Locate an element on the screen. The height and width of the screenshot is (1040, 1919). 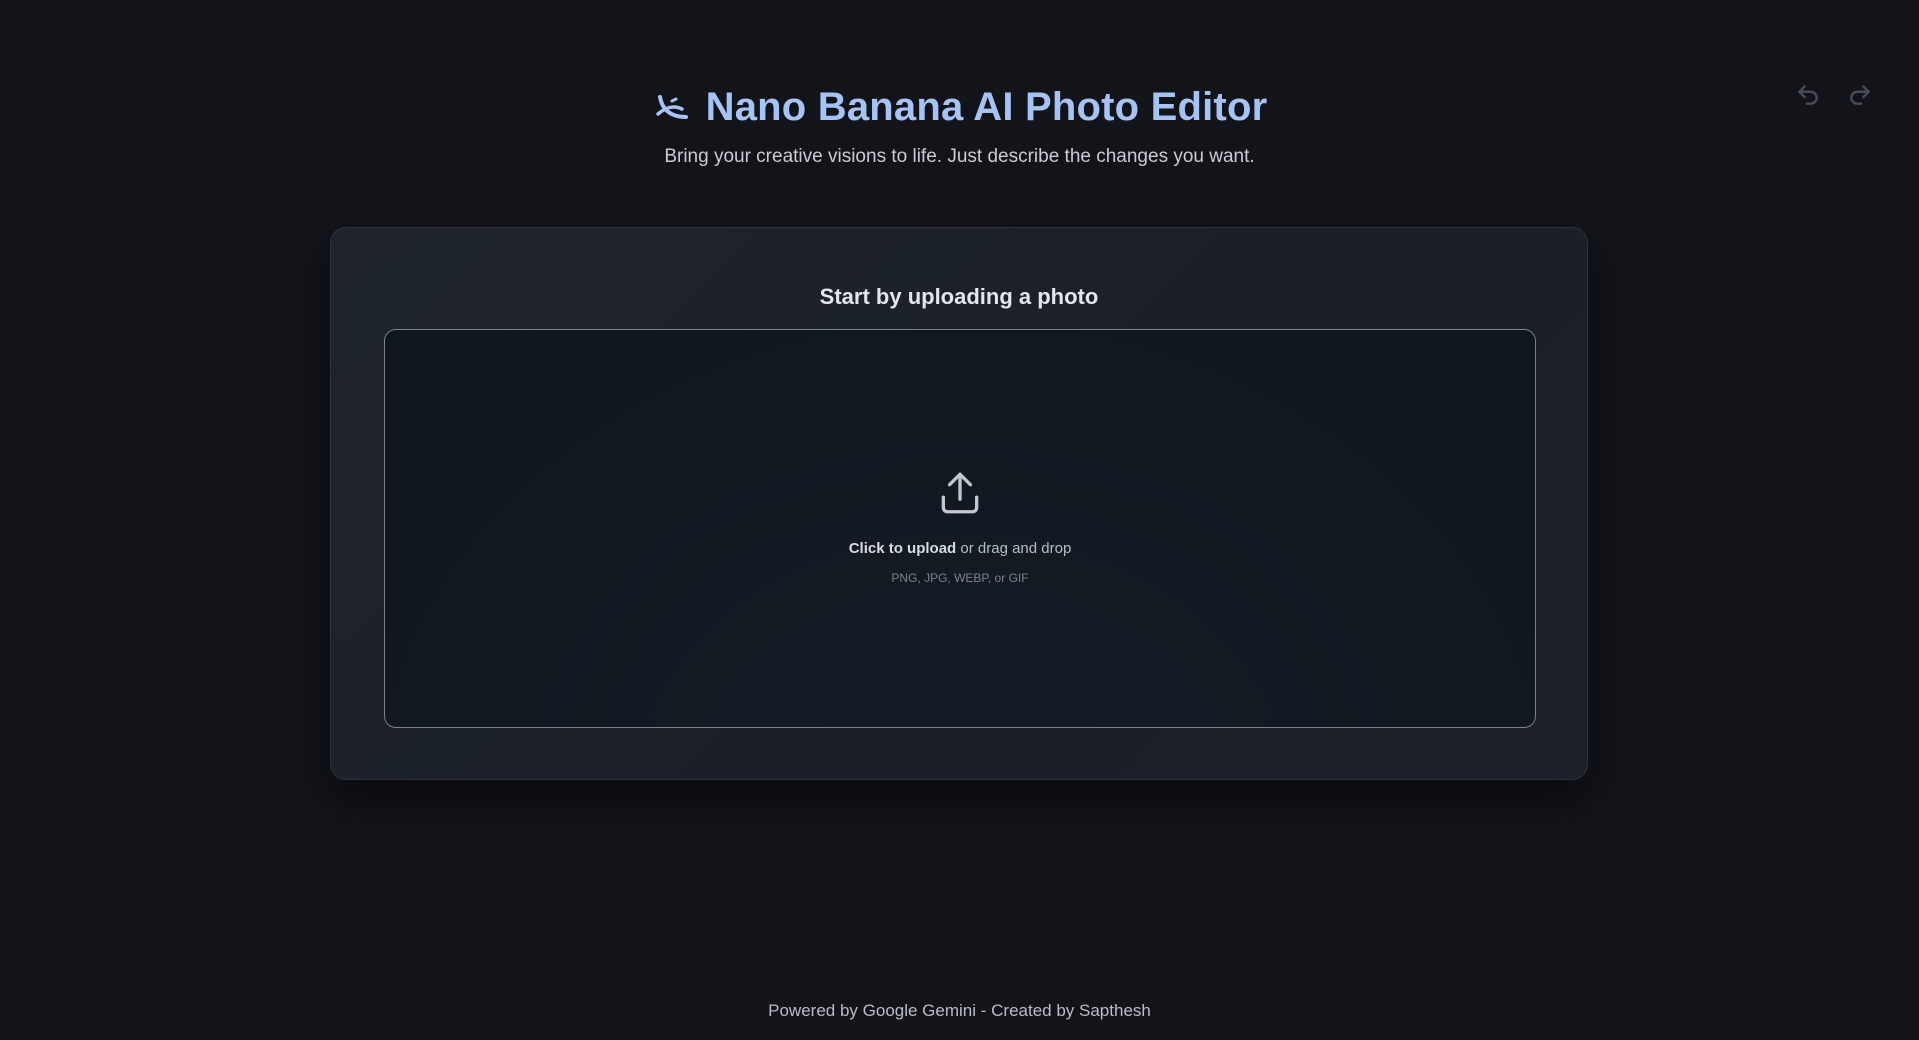
title-row: Nano Banana AI Photo Editor is located at coordinates (959, 107).